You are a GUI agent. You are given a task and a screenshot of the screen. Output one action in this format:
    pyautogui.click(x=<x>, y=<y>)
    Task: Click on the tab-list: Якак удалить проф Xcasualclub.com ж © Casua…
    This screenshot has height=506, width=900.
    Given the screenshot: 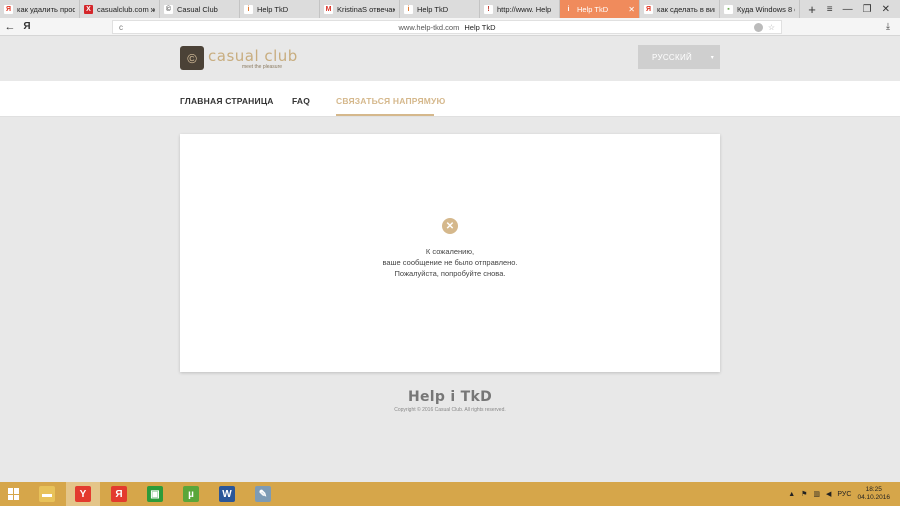 What is the action you would take?
    pyautogui.click(x=400, y=9)
    